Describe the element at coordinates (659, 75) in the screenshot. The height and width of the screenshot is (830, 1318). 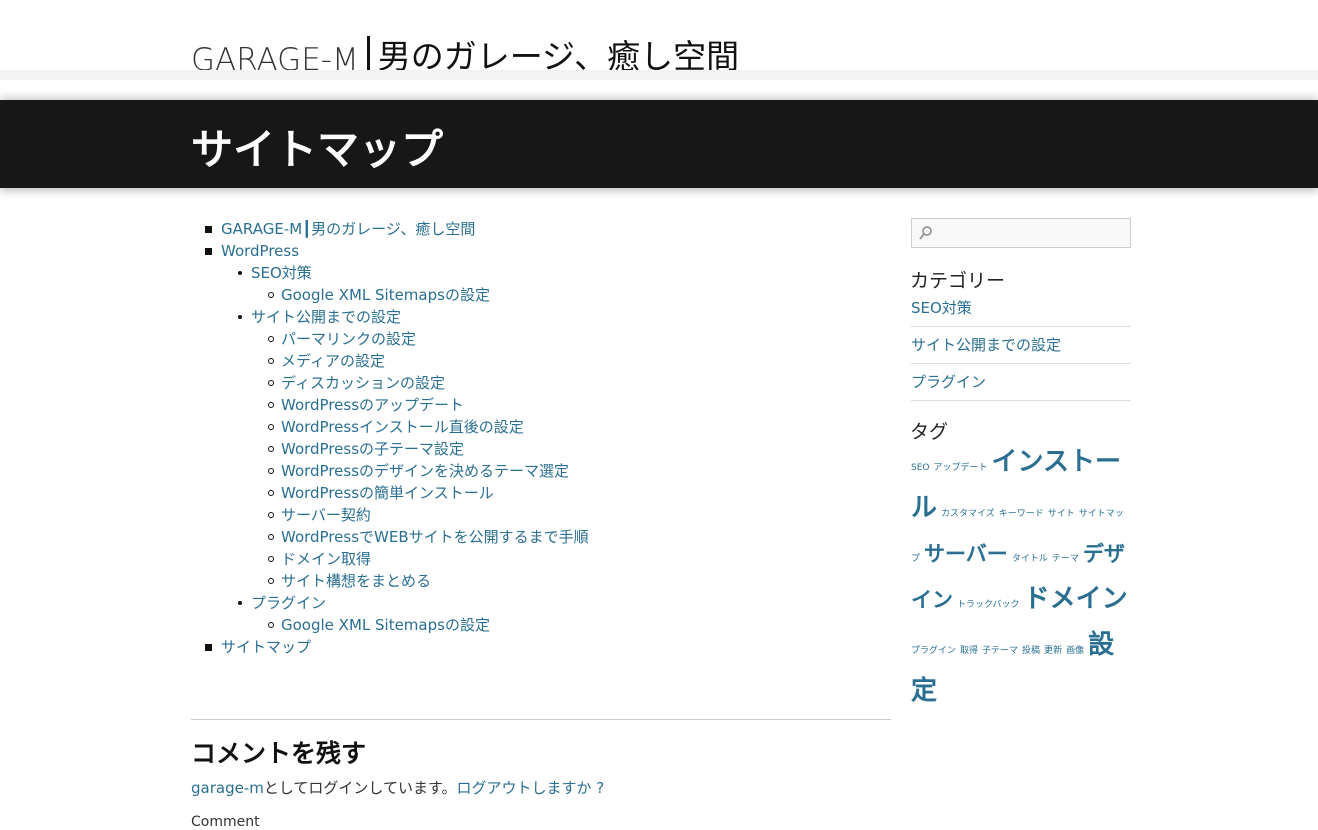
I see `header-strip` at that location.